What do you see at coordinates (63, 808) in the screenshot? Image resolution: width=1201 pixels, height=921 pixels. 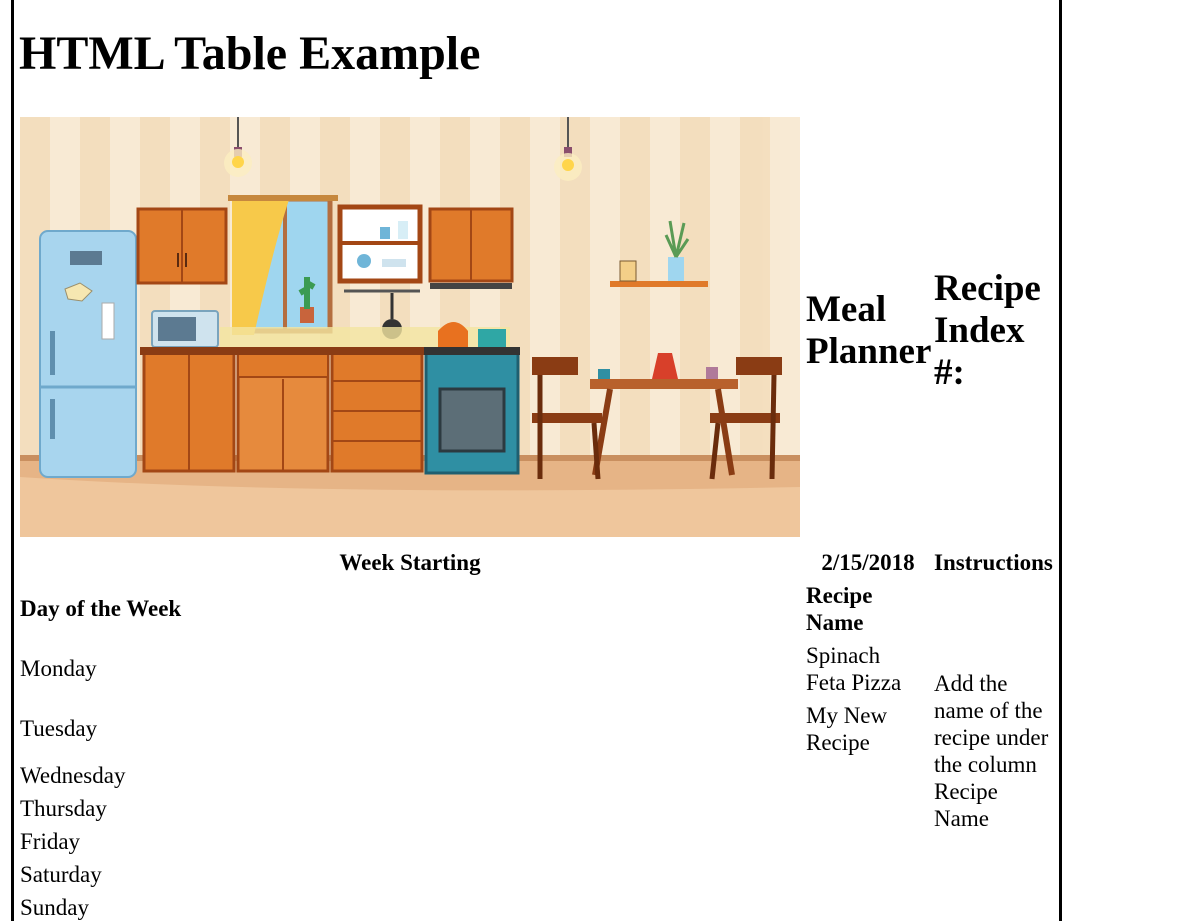 I see `day-cell: Thursday` at bounding box center [63, 808].